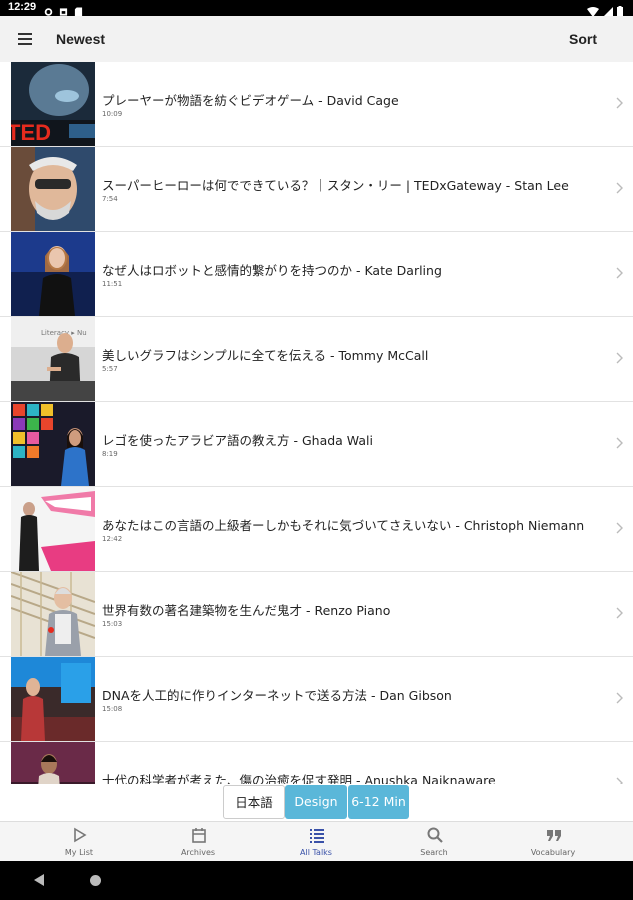  I want to click on tab-label: My List, so click(79, 852).